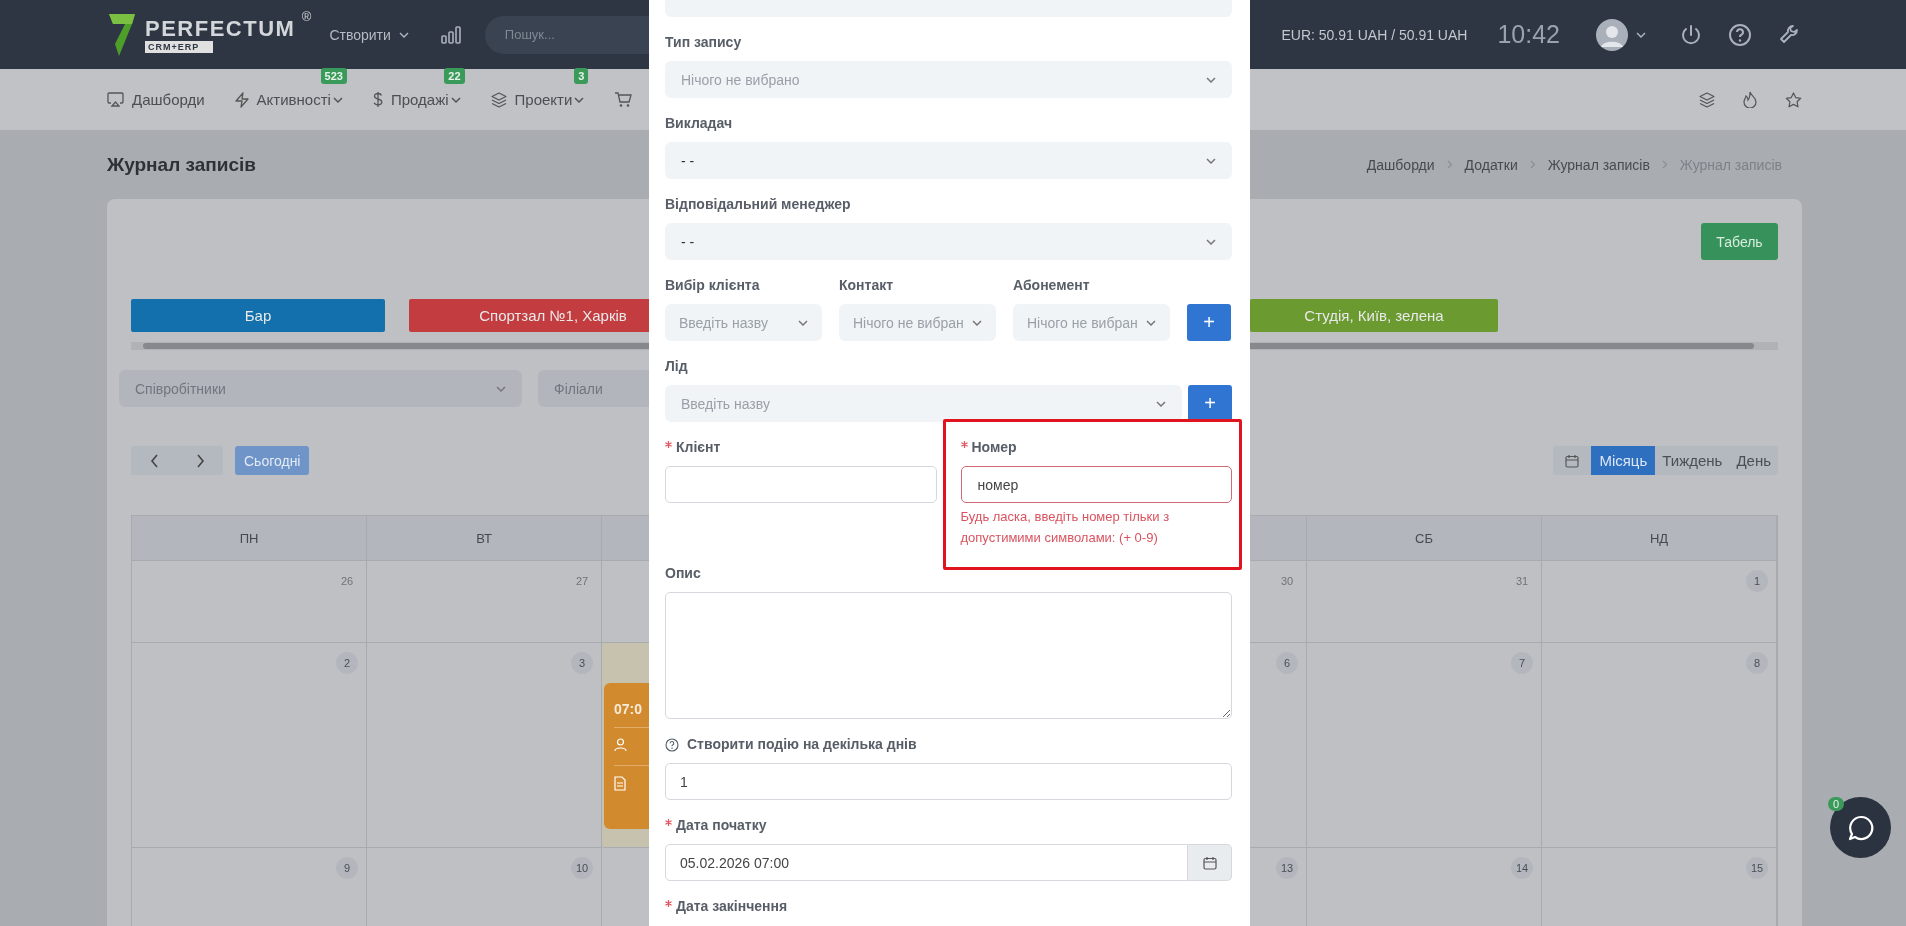 This screenshot has height=926, width=1906. I want to click on weekday-header: НД, so click(1659, 538).